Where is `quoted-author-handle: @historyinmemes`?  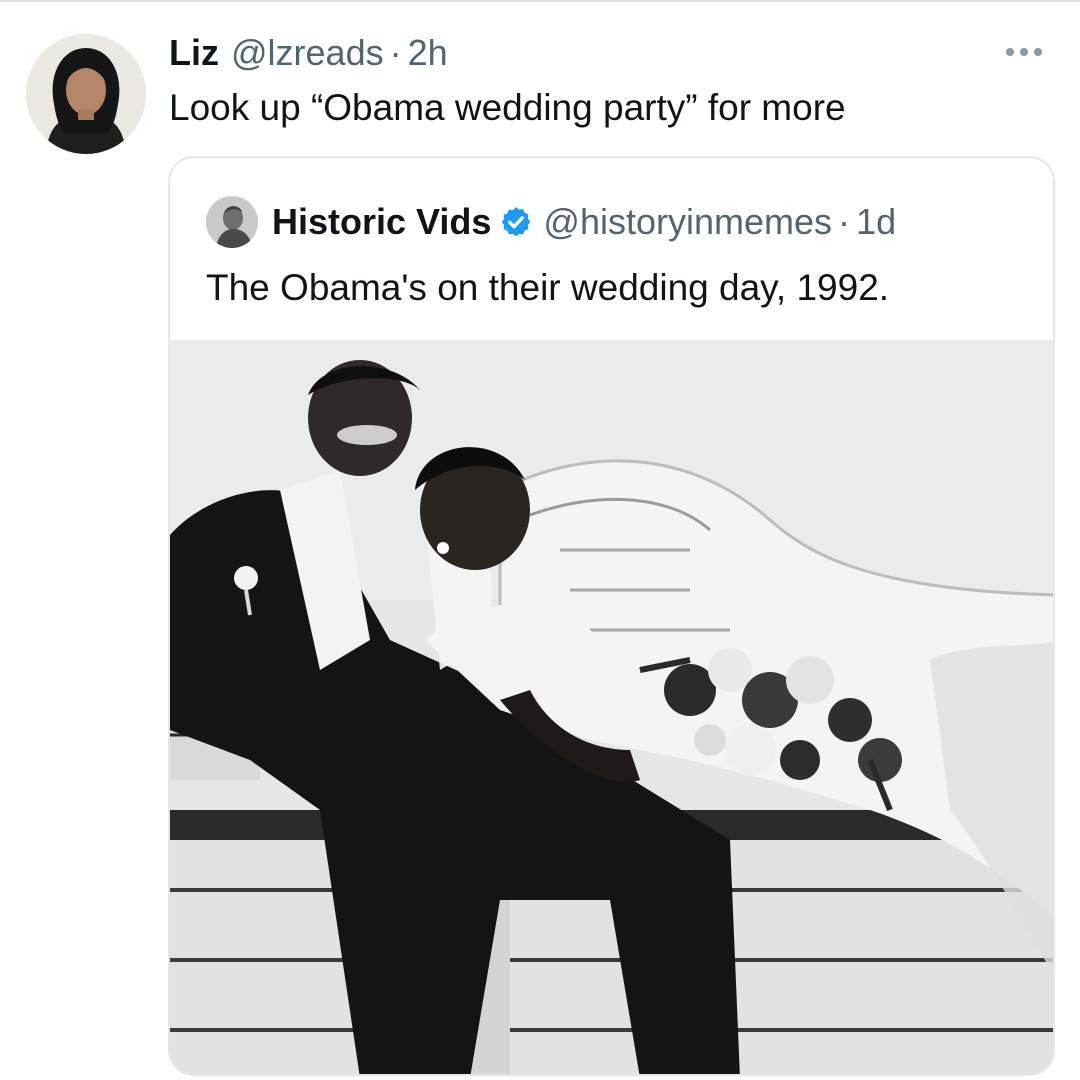 quoted-author-handle: @historyinmemes is located at coordinates (687, 222).